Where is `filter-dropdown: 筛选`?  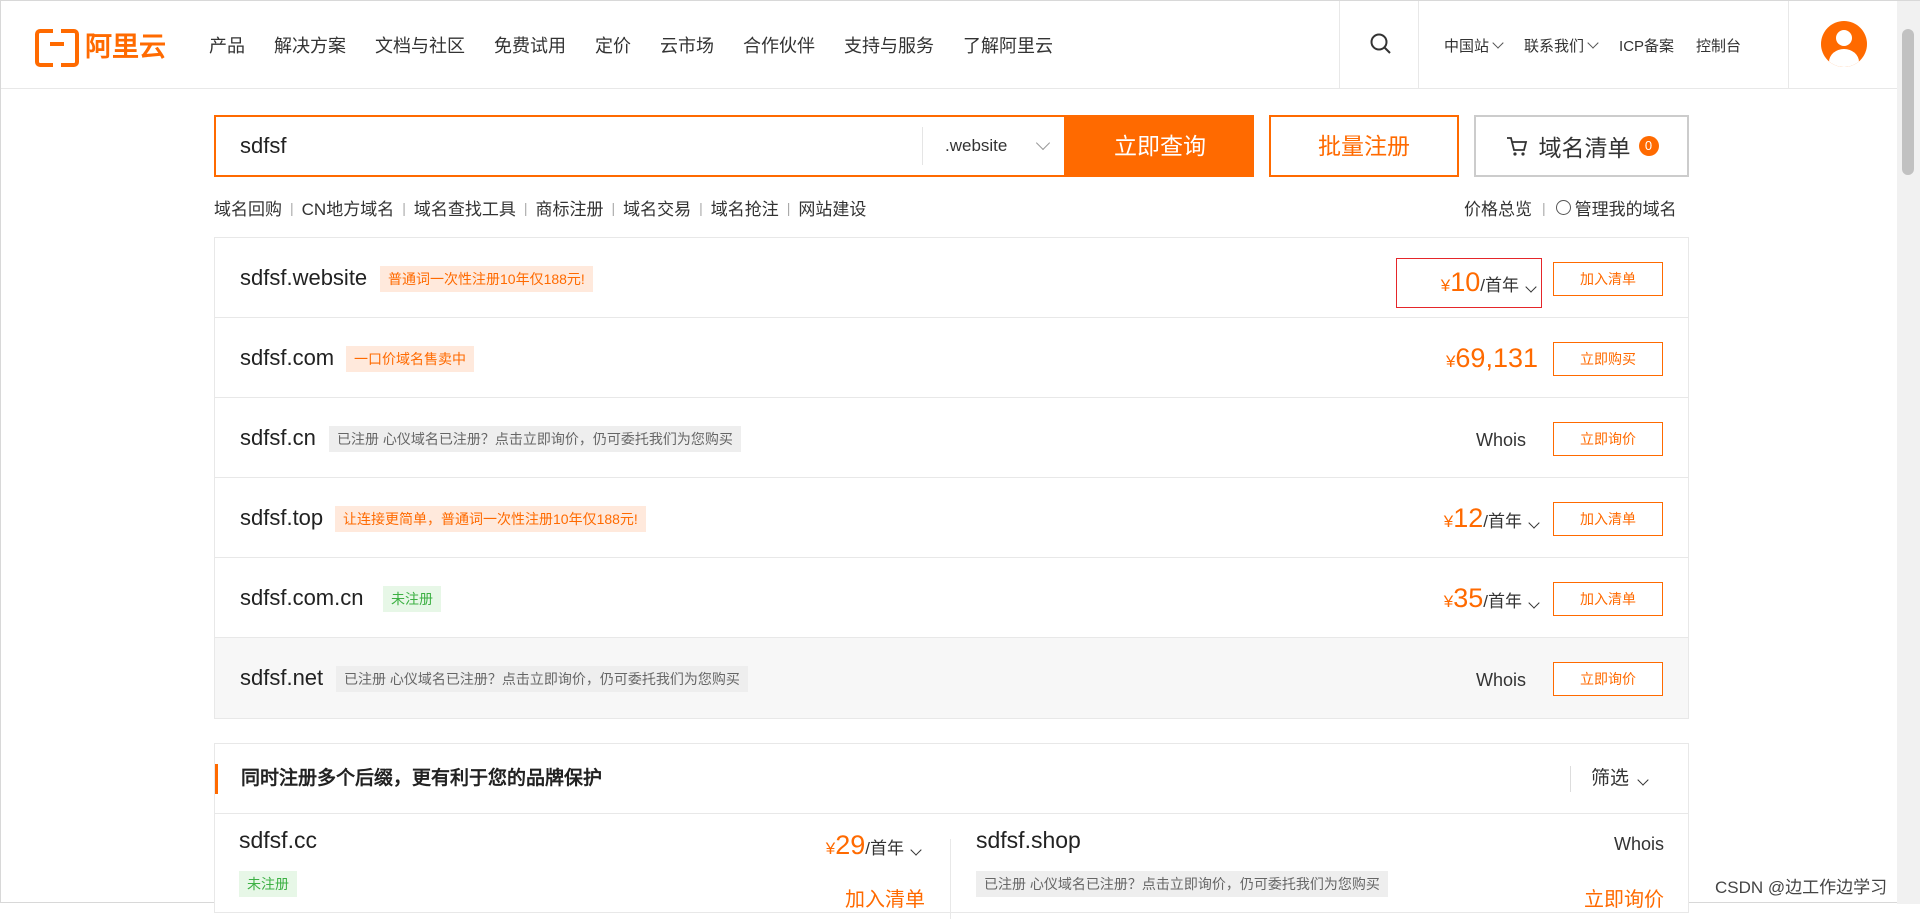 filter-dropdown: 筛选 is located at coordinates (1620, 779).